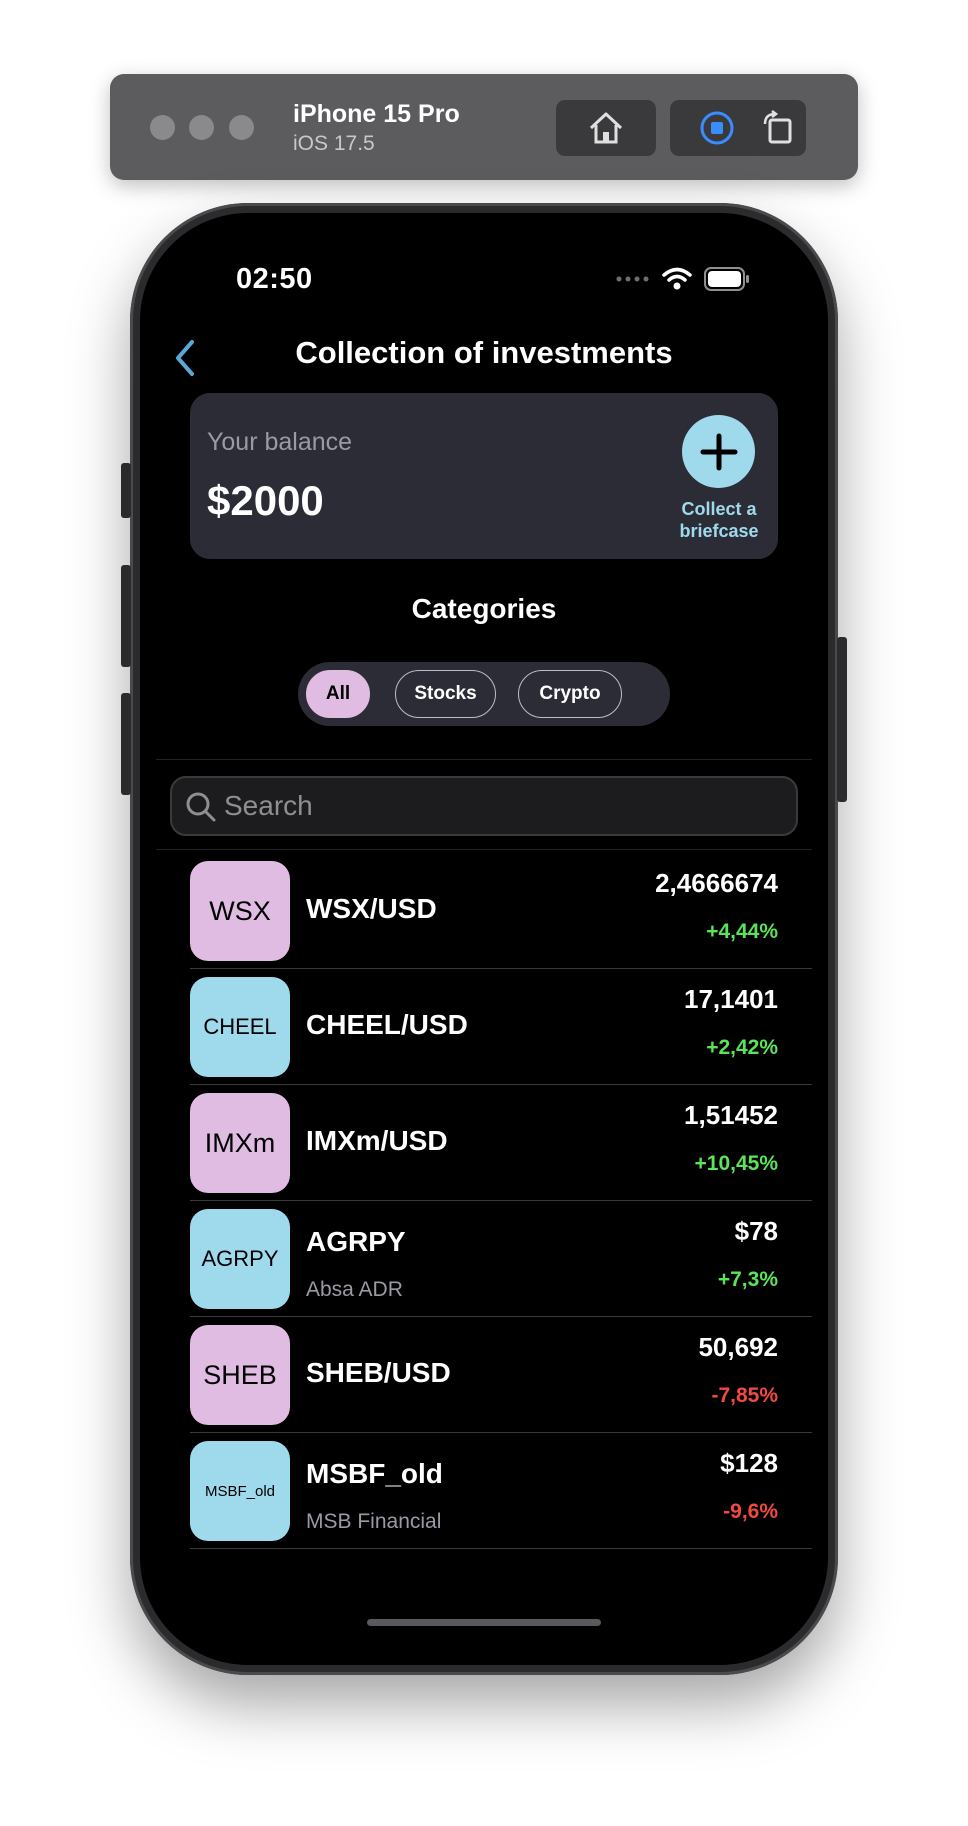 The height and width of the screenshot is (1826, 968). I want to click on battery-icon, so click(726, 279).